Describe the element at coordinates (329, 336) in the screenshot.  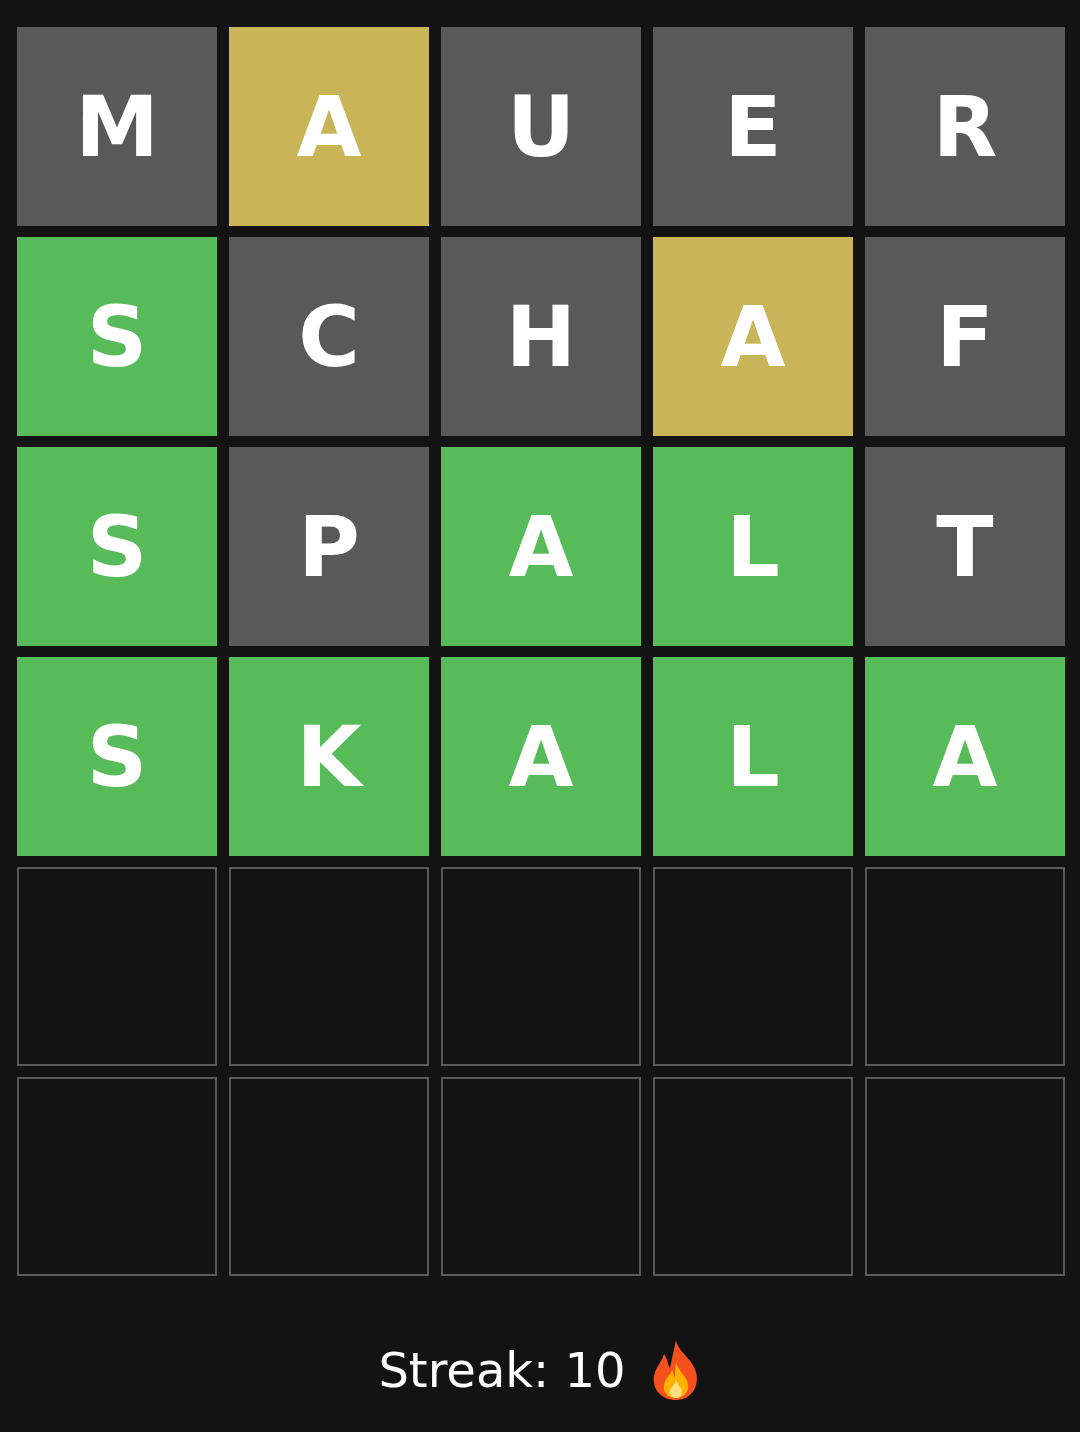
I see `letter-tile: C` at that location.